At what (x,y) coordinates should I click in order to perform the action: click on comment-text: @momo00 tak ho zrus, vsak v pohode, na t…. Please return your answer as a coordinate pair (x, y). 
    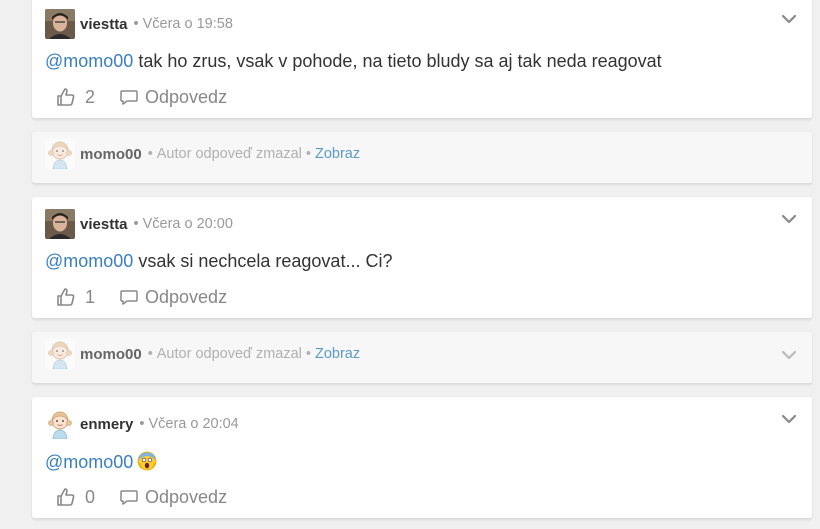
    Looking at the image, I should click on (353, 61).